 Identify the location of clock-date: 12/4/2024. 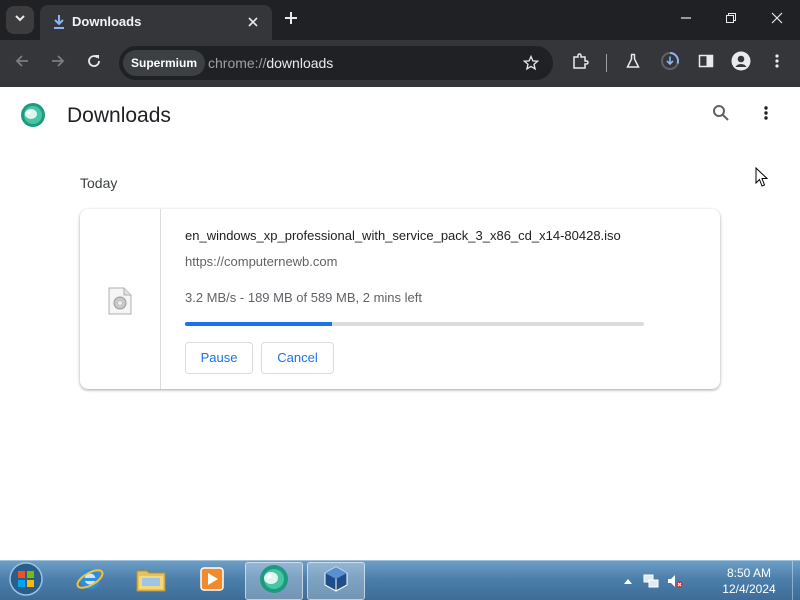
(749, 589).